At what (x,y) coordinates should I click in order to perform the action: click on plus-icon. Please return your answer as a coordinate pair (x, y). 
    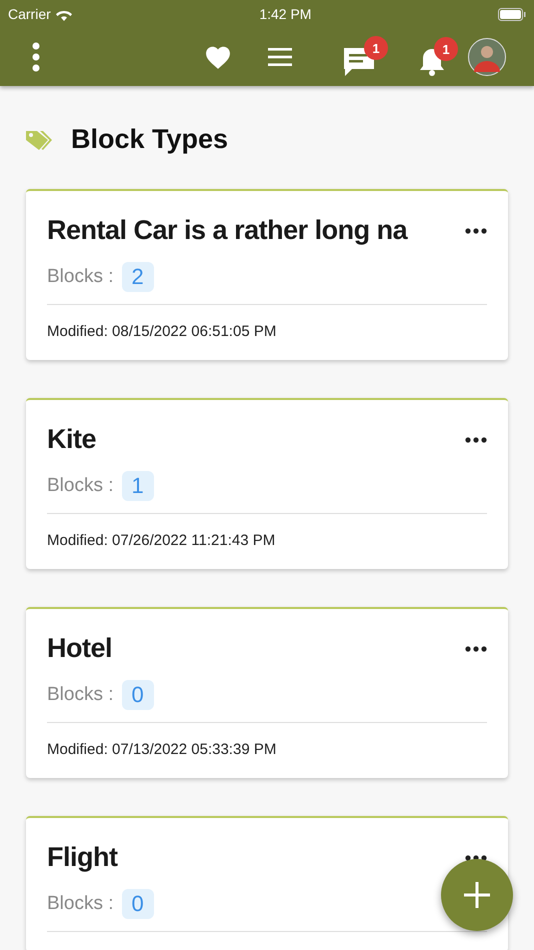
    Looking at the image, I should click on (477, 895).